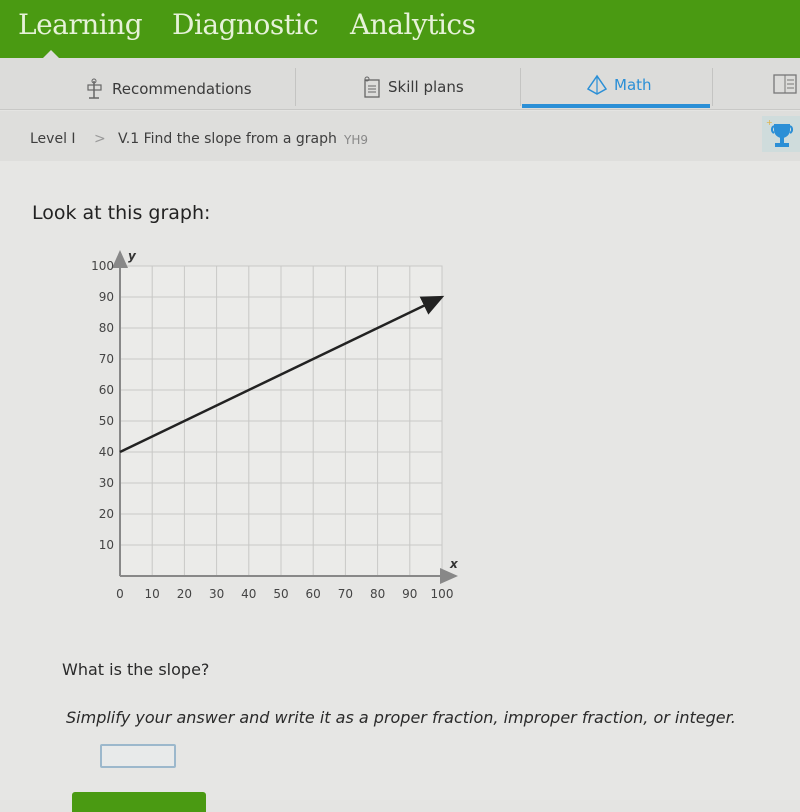 This screenshot has height=812, width=800. Describe the element at coordinates (245, 24) in the screenshot. I see `tab-diagnostic: Diagnostic` at that location.